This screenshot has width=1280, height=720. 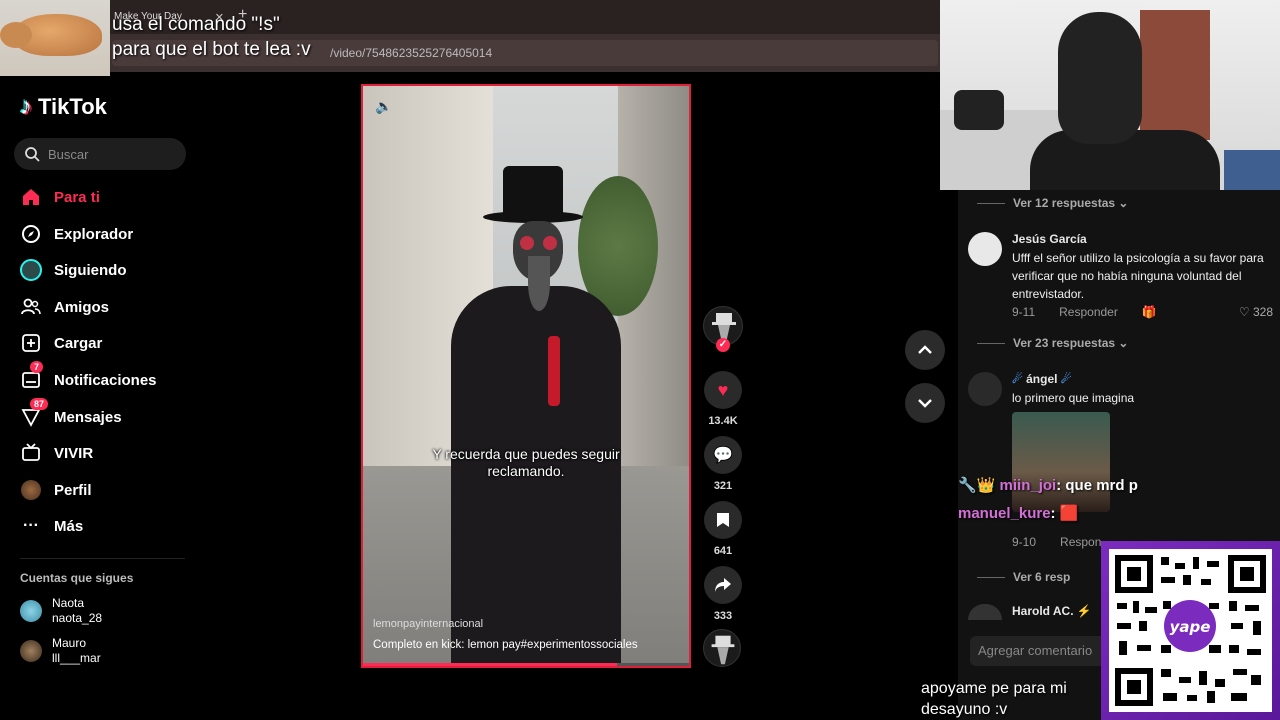 What do you see at coordinates (26, 106) in the screenshot?
I see `music-note-icon: ♪` at bounding box center [26, 106].